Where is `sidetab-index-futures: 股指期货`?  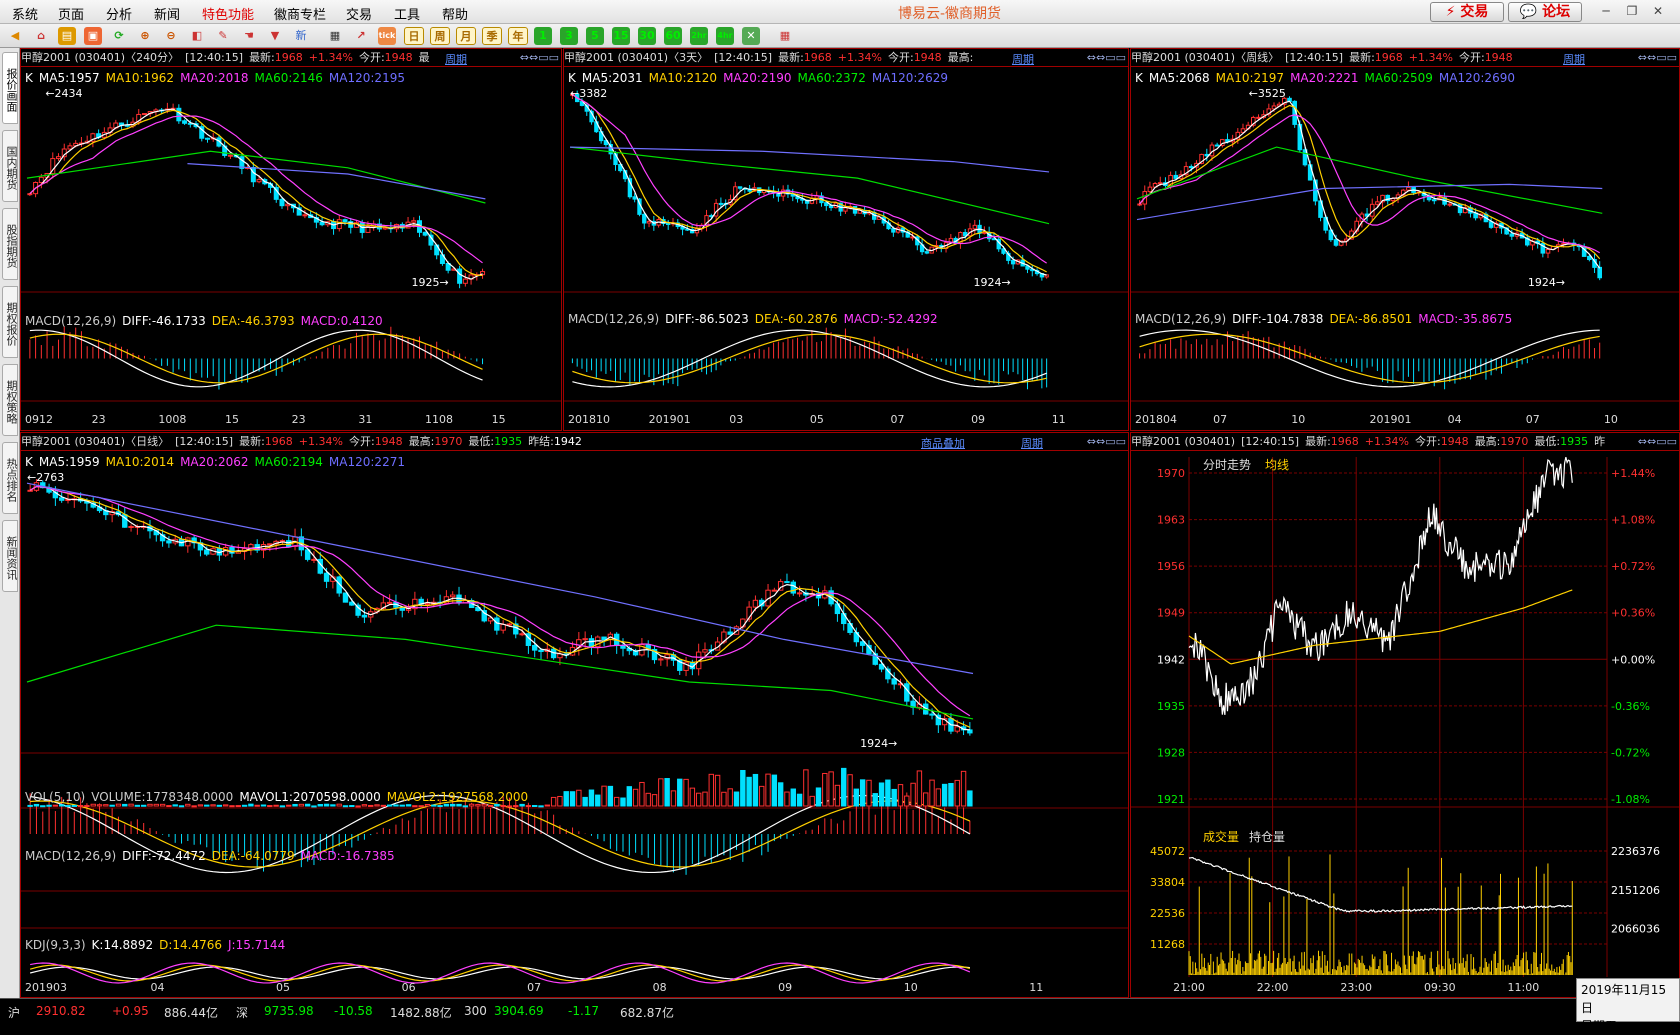
sidetab-index-futures: 股指期货 is located at coordinates (10, 244).